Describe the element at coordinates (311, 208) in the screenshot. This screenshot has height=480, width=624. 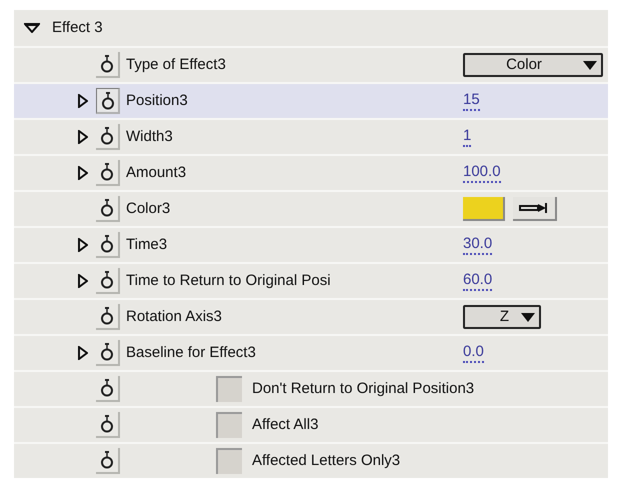
I see `property-row: Color3` at that location.